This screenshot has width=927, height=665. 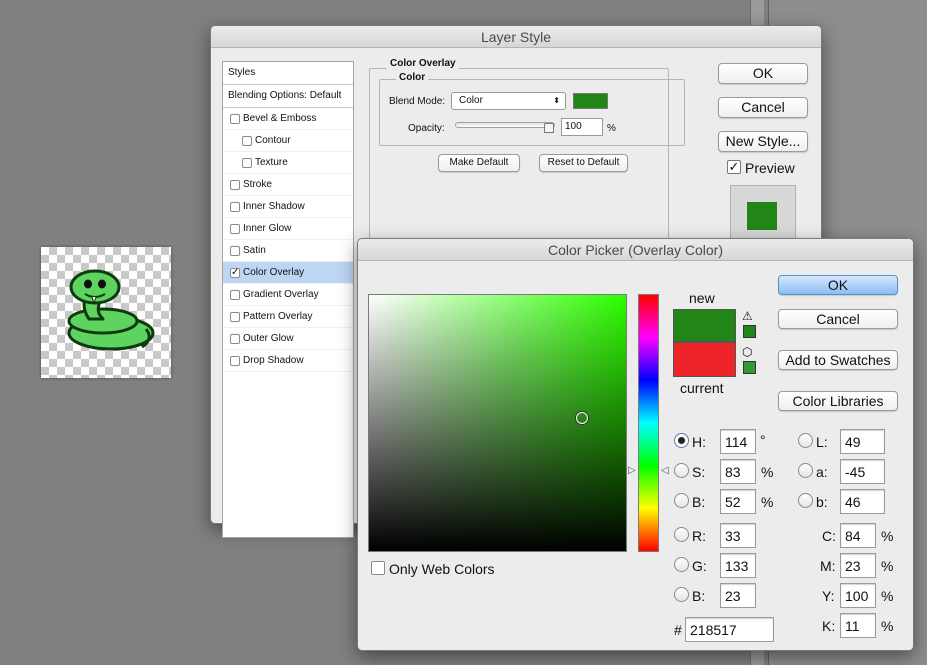 What do you see at coordinates (858, 625) in the screenshot?
I see `black-input: 11` at bounding box center [858, 625].